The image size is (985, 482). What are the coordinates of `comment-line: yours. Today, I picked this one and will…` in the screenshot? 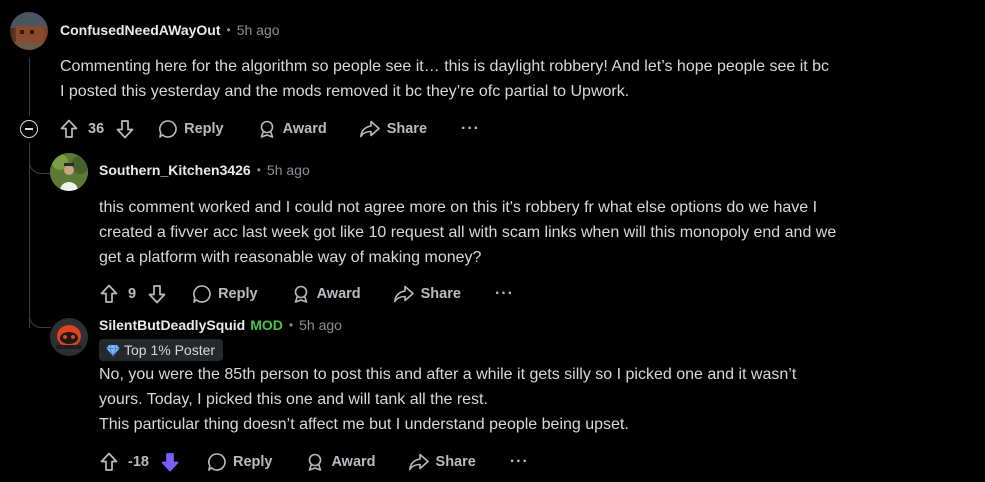 It's located at (293, 399).